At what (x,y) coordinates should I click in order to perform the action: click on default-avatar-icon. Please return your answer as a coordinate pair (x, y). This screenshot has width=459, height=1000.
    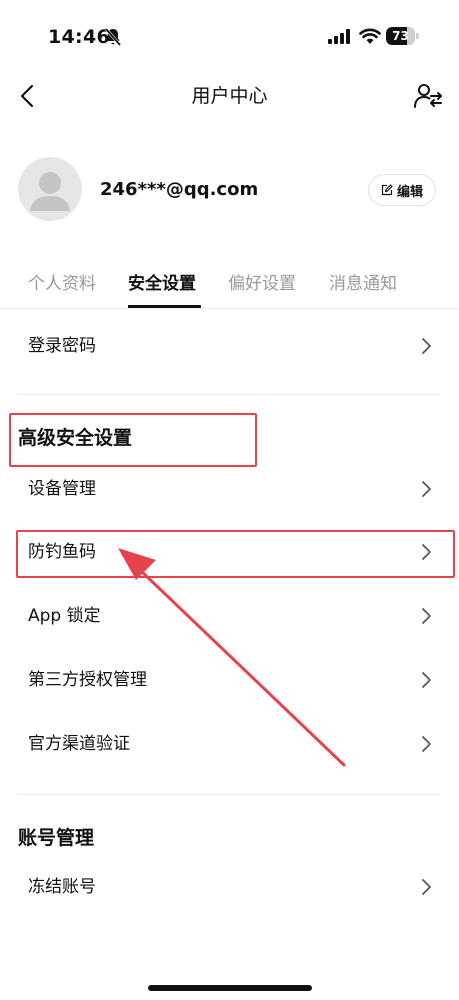
    Looking at the image, I should click on (50, 191).